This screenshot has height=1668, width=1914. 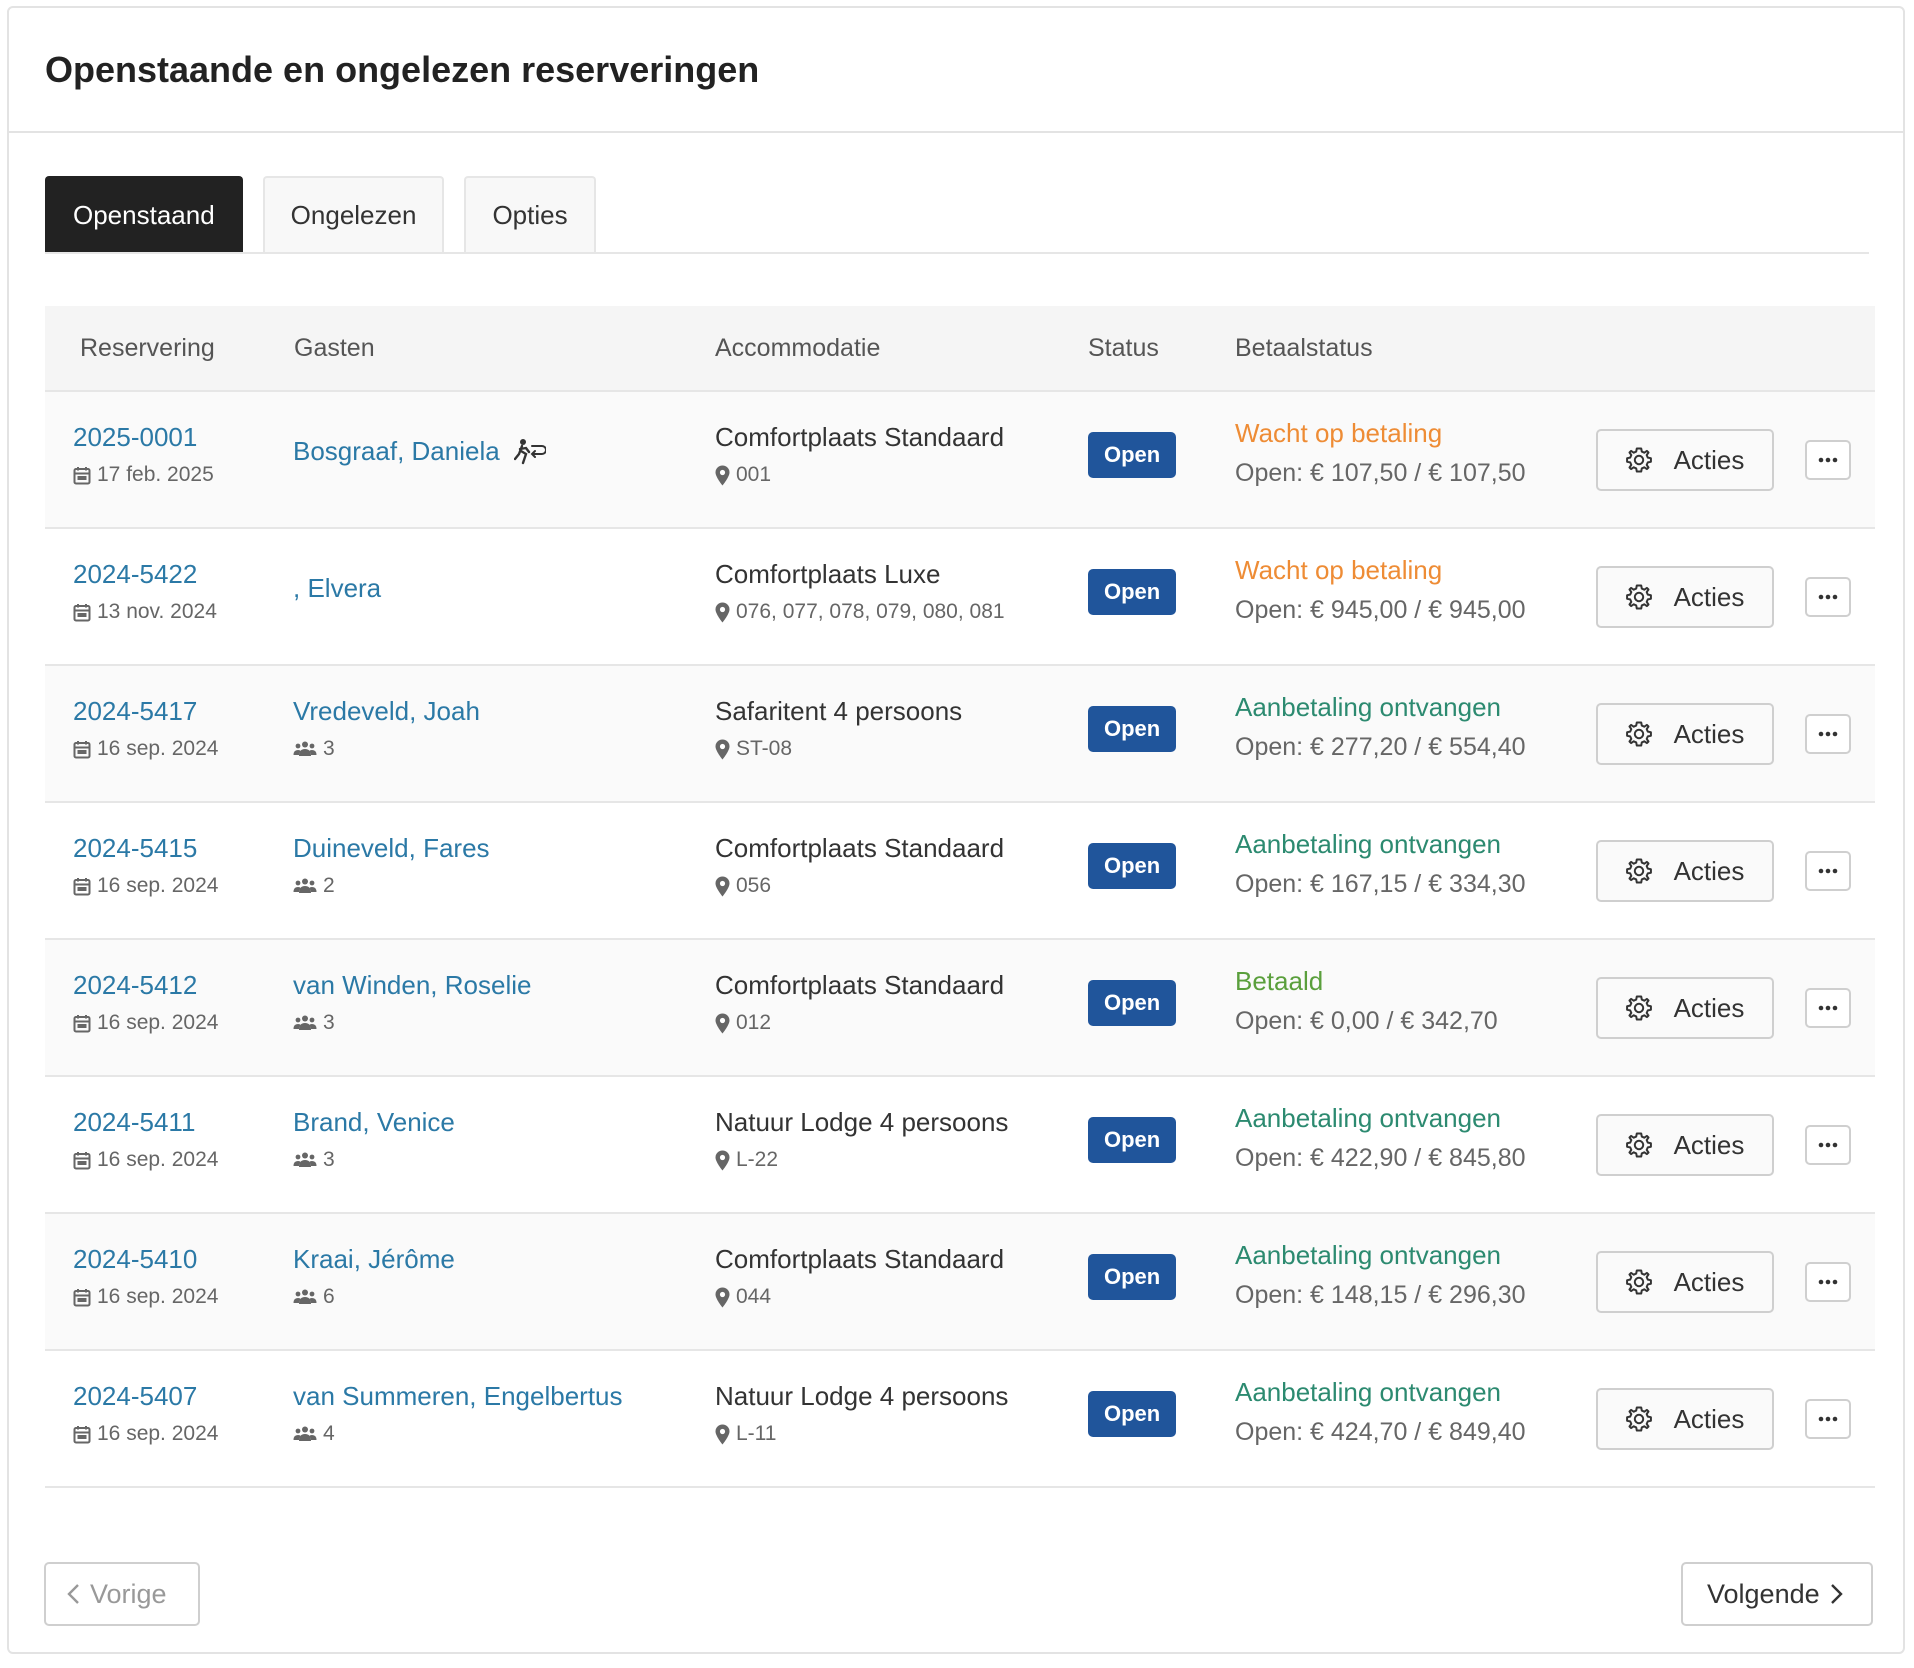 What do you see at coordinates (1339, 433) in the screenshot?
I see `payment-status: Wacht op betaling` at bounding box center [1339, 433].